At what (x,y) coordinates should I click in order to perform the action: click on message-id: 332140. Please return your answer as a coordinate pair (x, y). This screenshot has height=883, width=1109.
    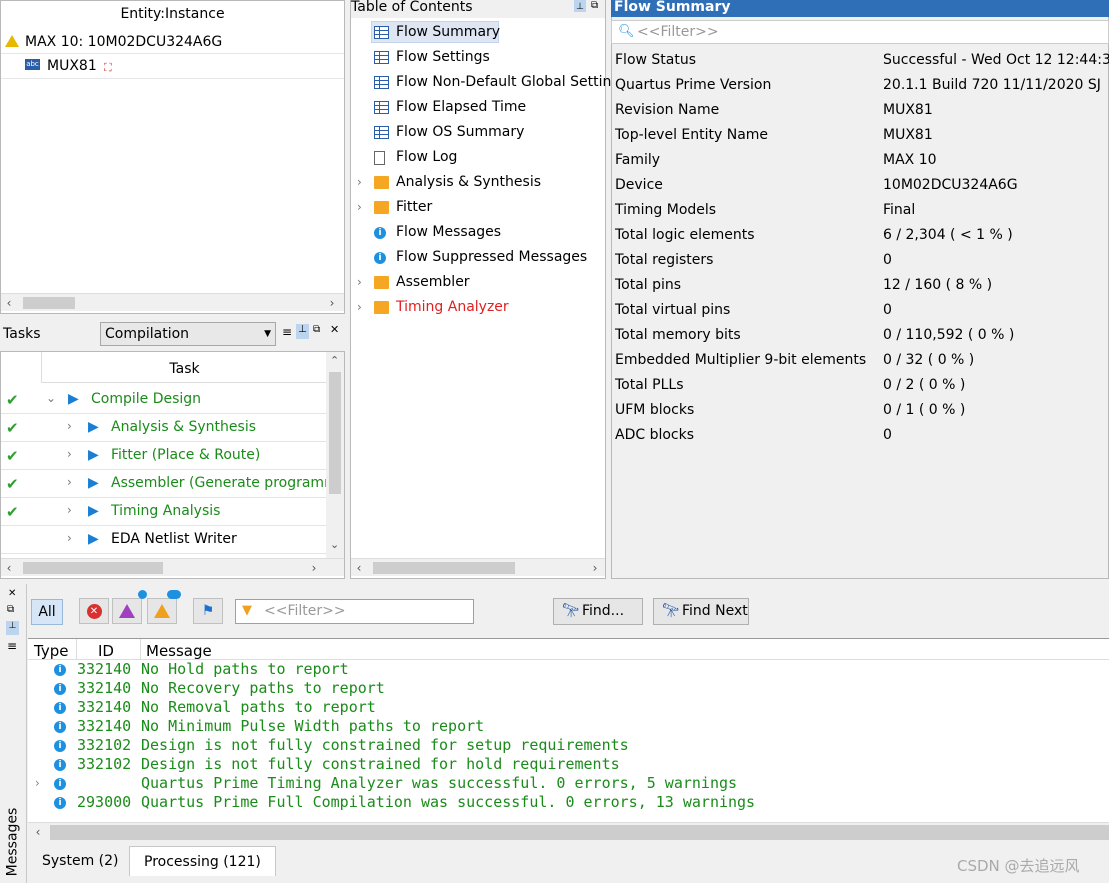
    Looking at the image, I should click on (104, 726).